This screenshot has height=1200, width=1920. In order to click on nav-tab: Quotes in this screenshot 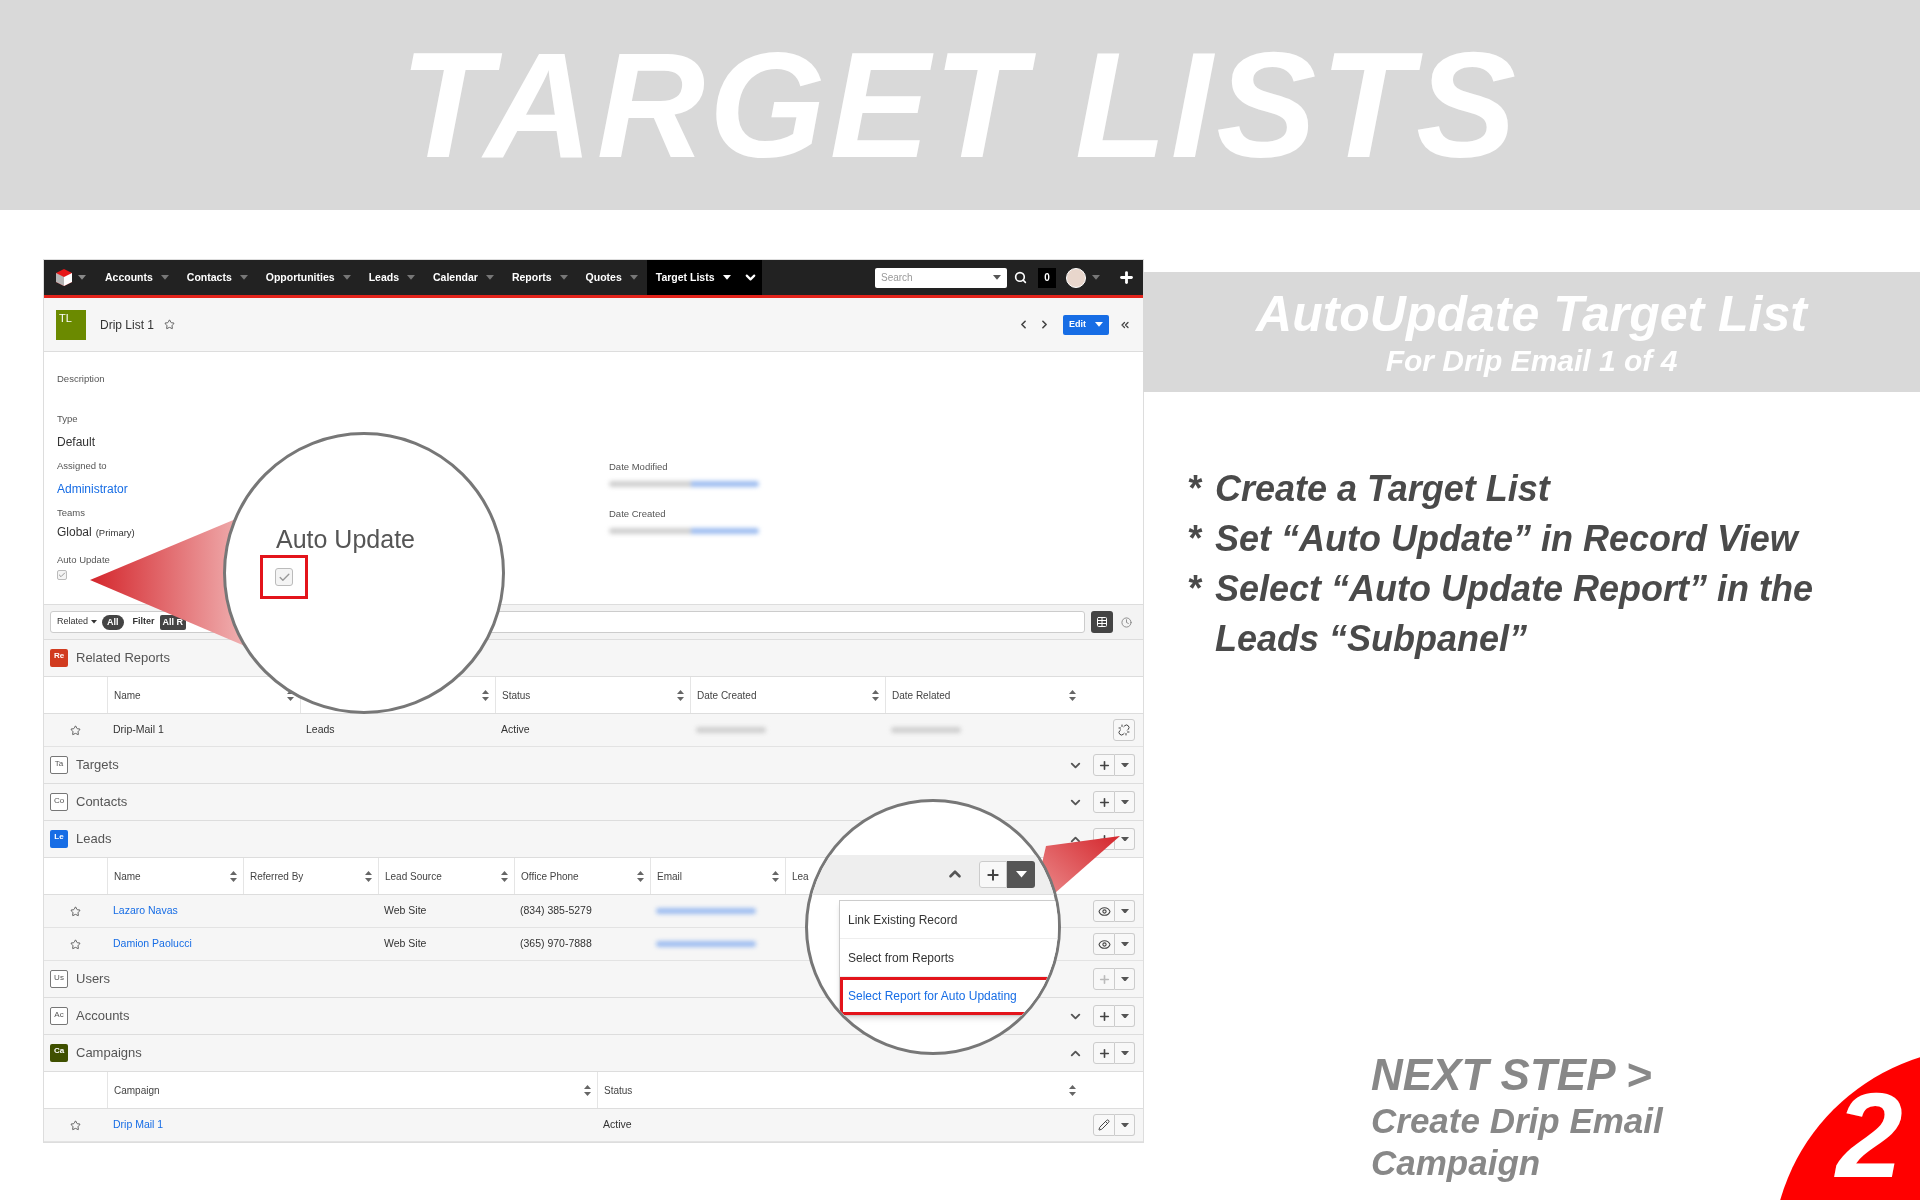, I will do `click(611, 277)`.